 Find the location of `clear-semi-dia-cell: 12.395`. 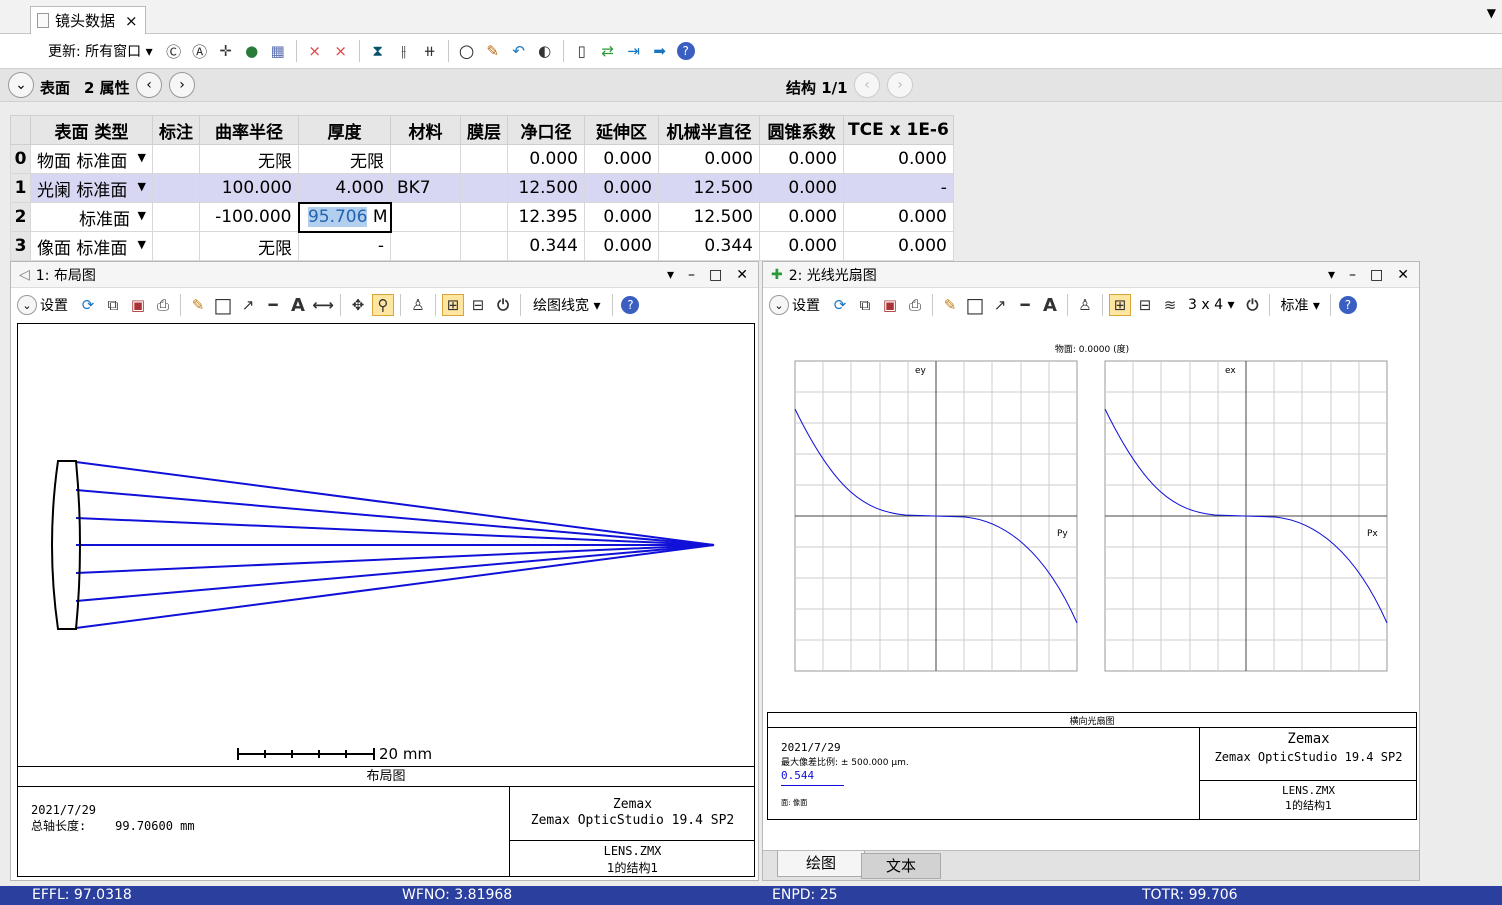

clear-semi-dia-cell: 12.395 is located at coordinates (546, 217).